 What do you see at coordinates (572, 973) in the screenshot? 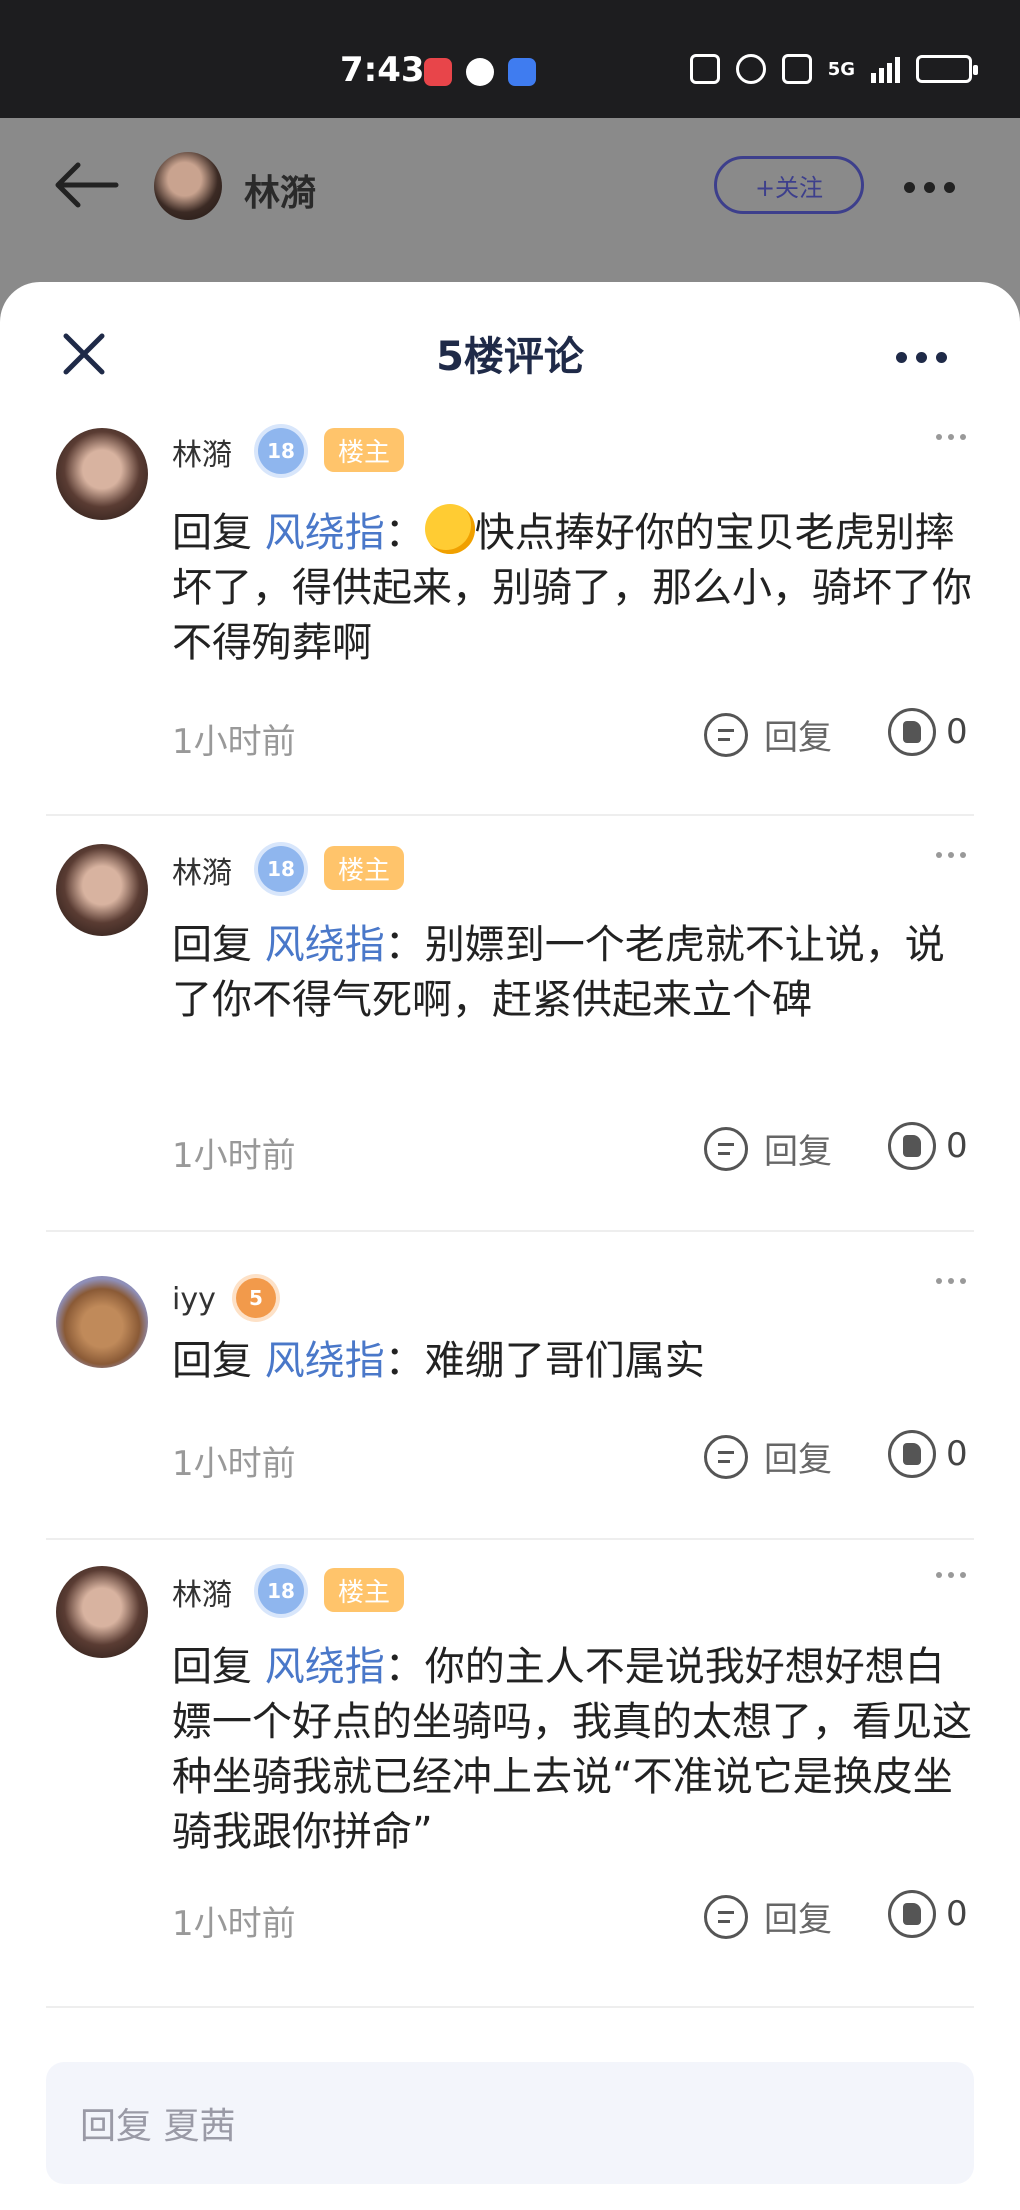
I see `comment-body: 回复 风绕指：别嫖到一个老虎就不让说，说了你不得气死啊，赶紧供起来立个碑` at bounding box center [572, 973].